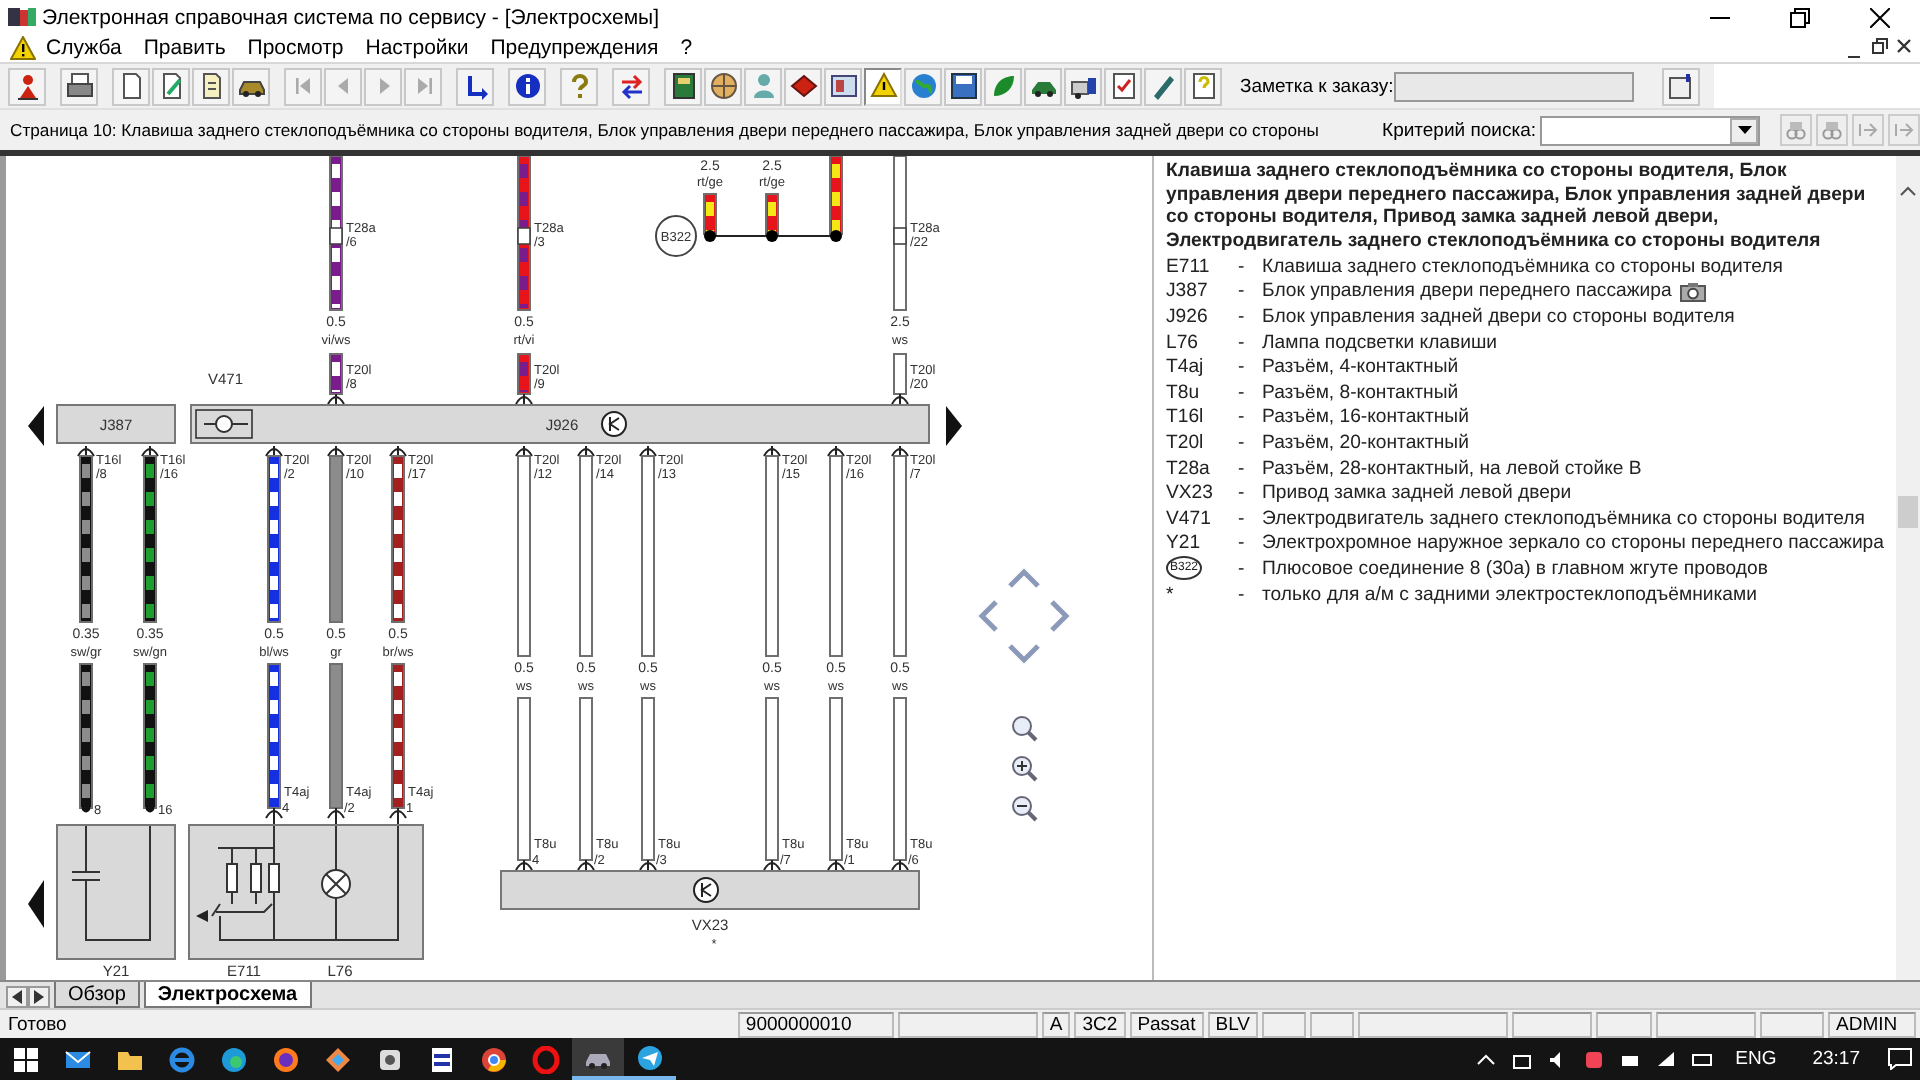 The height and width of the screenshot is (1080, 1920). I want to click on truck-icon, so click(1083, 86).